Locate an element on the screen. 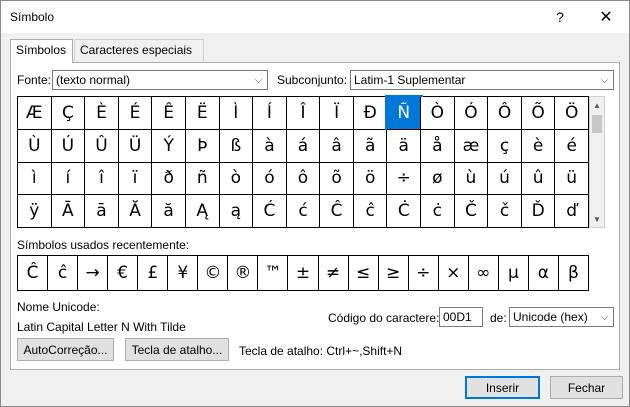  recent-symbol-cell: Ĉ is located at coordinates (33, 273).